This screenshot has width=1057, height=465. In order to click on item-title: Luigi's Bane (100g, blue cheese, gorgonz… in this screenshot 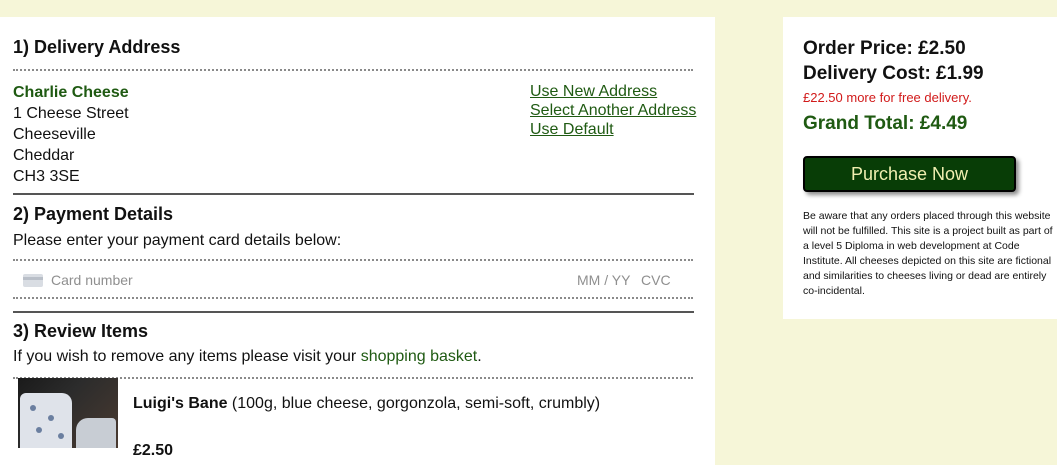, I will do `click(366, 404)`.